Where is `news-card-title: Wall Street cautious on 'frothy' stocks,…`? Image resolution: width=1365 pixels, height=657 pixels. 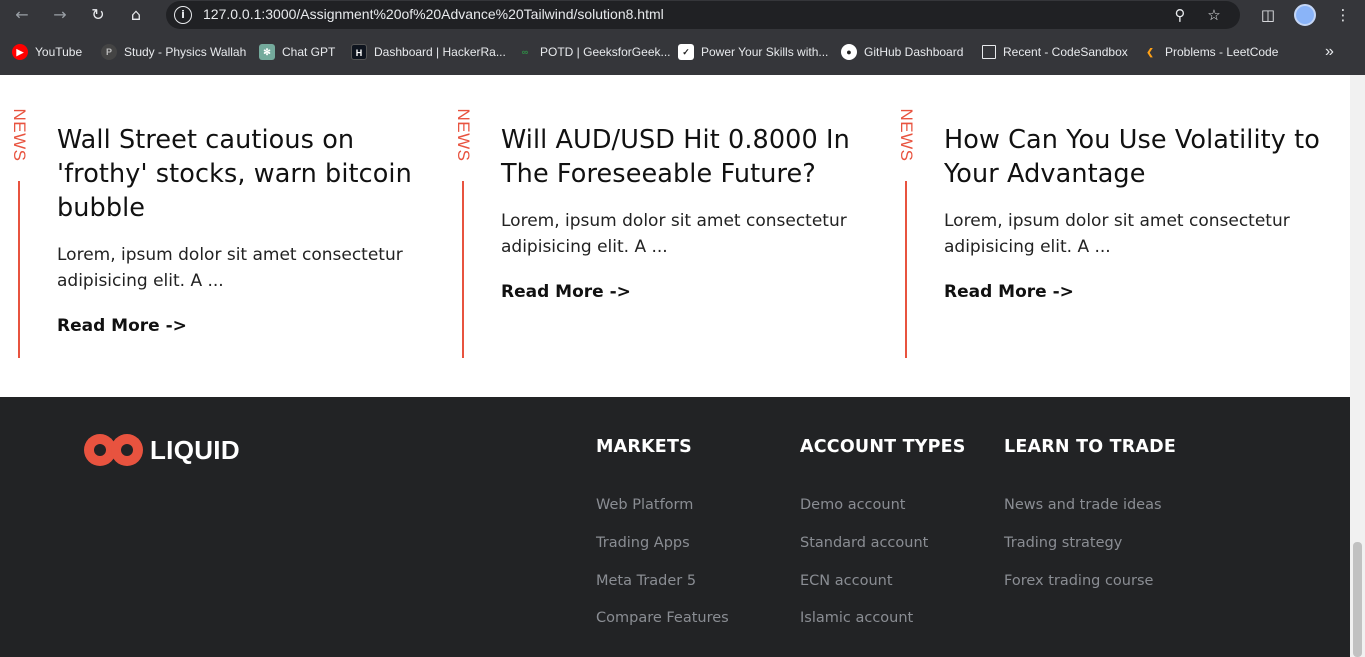 news-card-title: Wall Street cautious on 'frothy' stocks,… is located at coordinates (234, 174).